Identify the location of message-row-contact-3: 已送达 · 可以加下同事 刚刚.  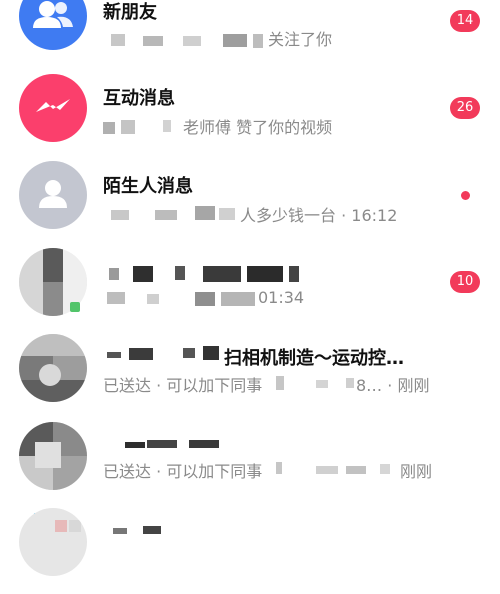
(250, 465).